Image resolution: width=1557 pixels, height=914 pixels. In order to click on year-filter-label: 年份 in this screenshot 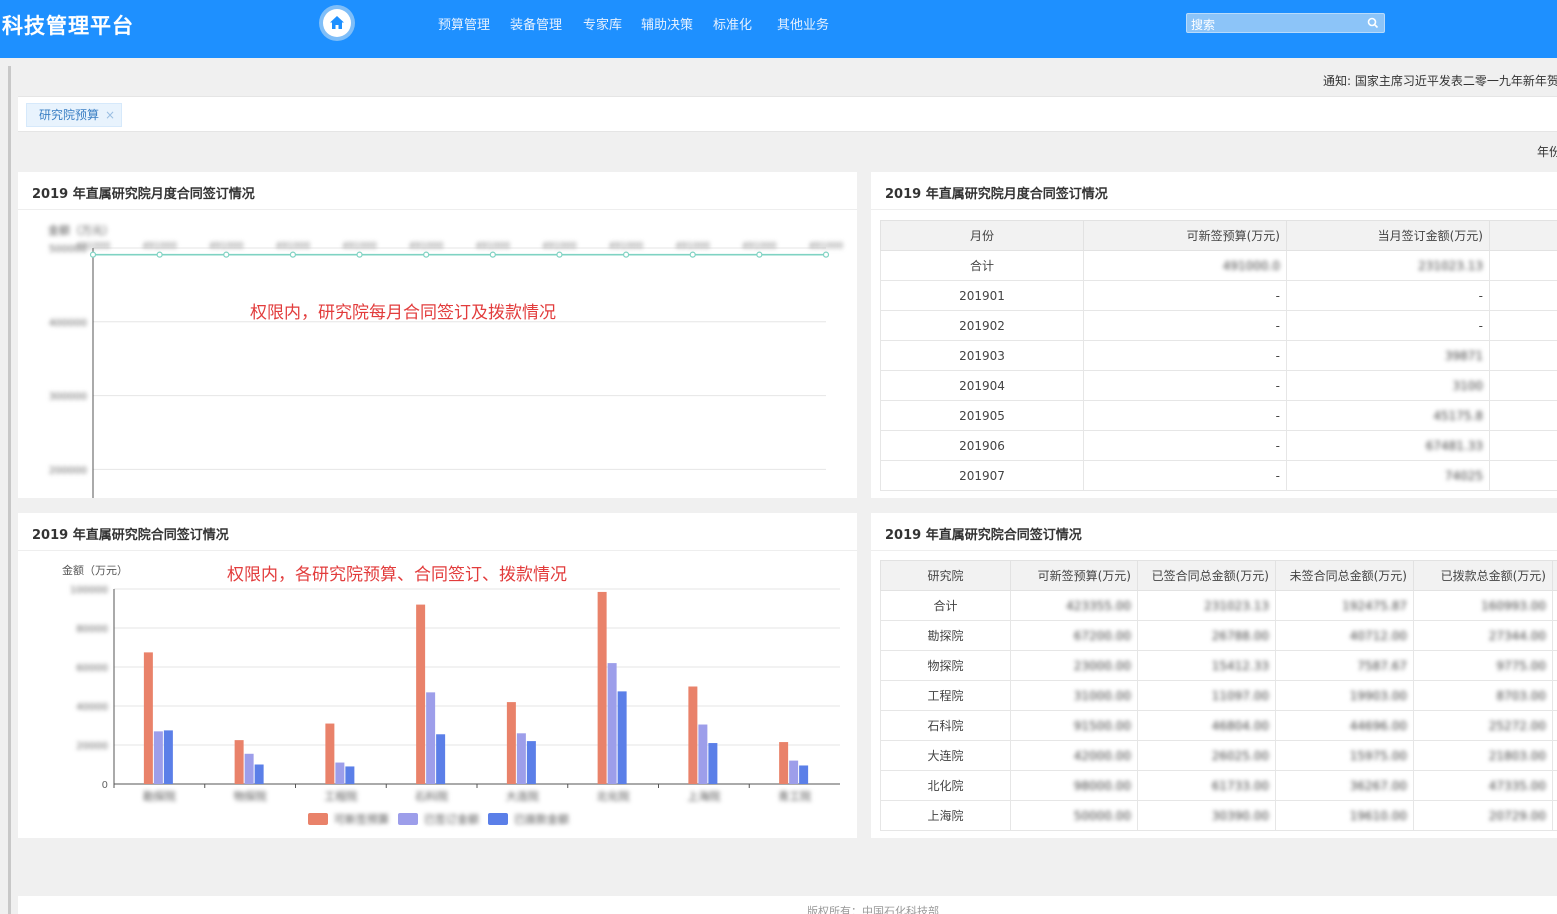, I will do `click(1547, 152)`.